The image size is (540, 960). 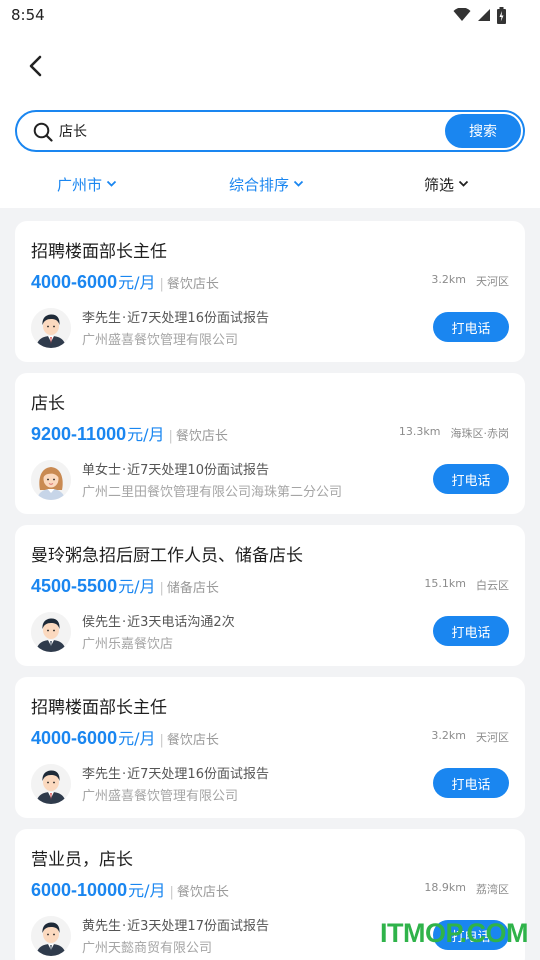 I want to click on avatar-female-icon, so click(x=51, y=480).